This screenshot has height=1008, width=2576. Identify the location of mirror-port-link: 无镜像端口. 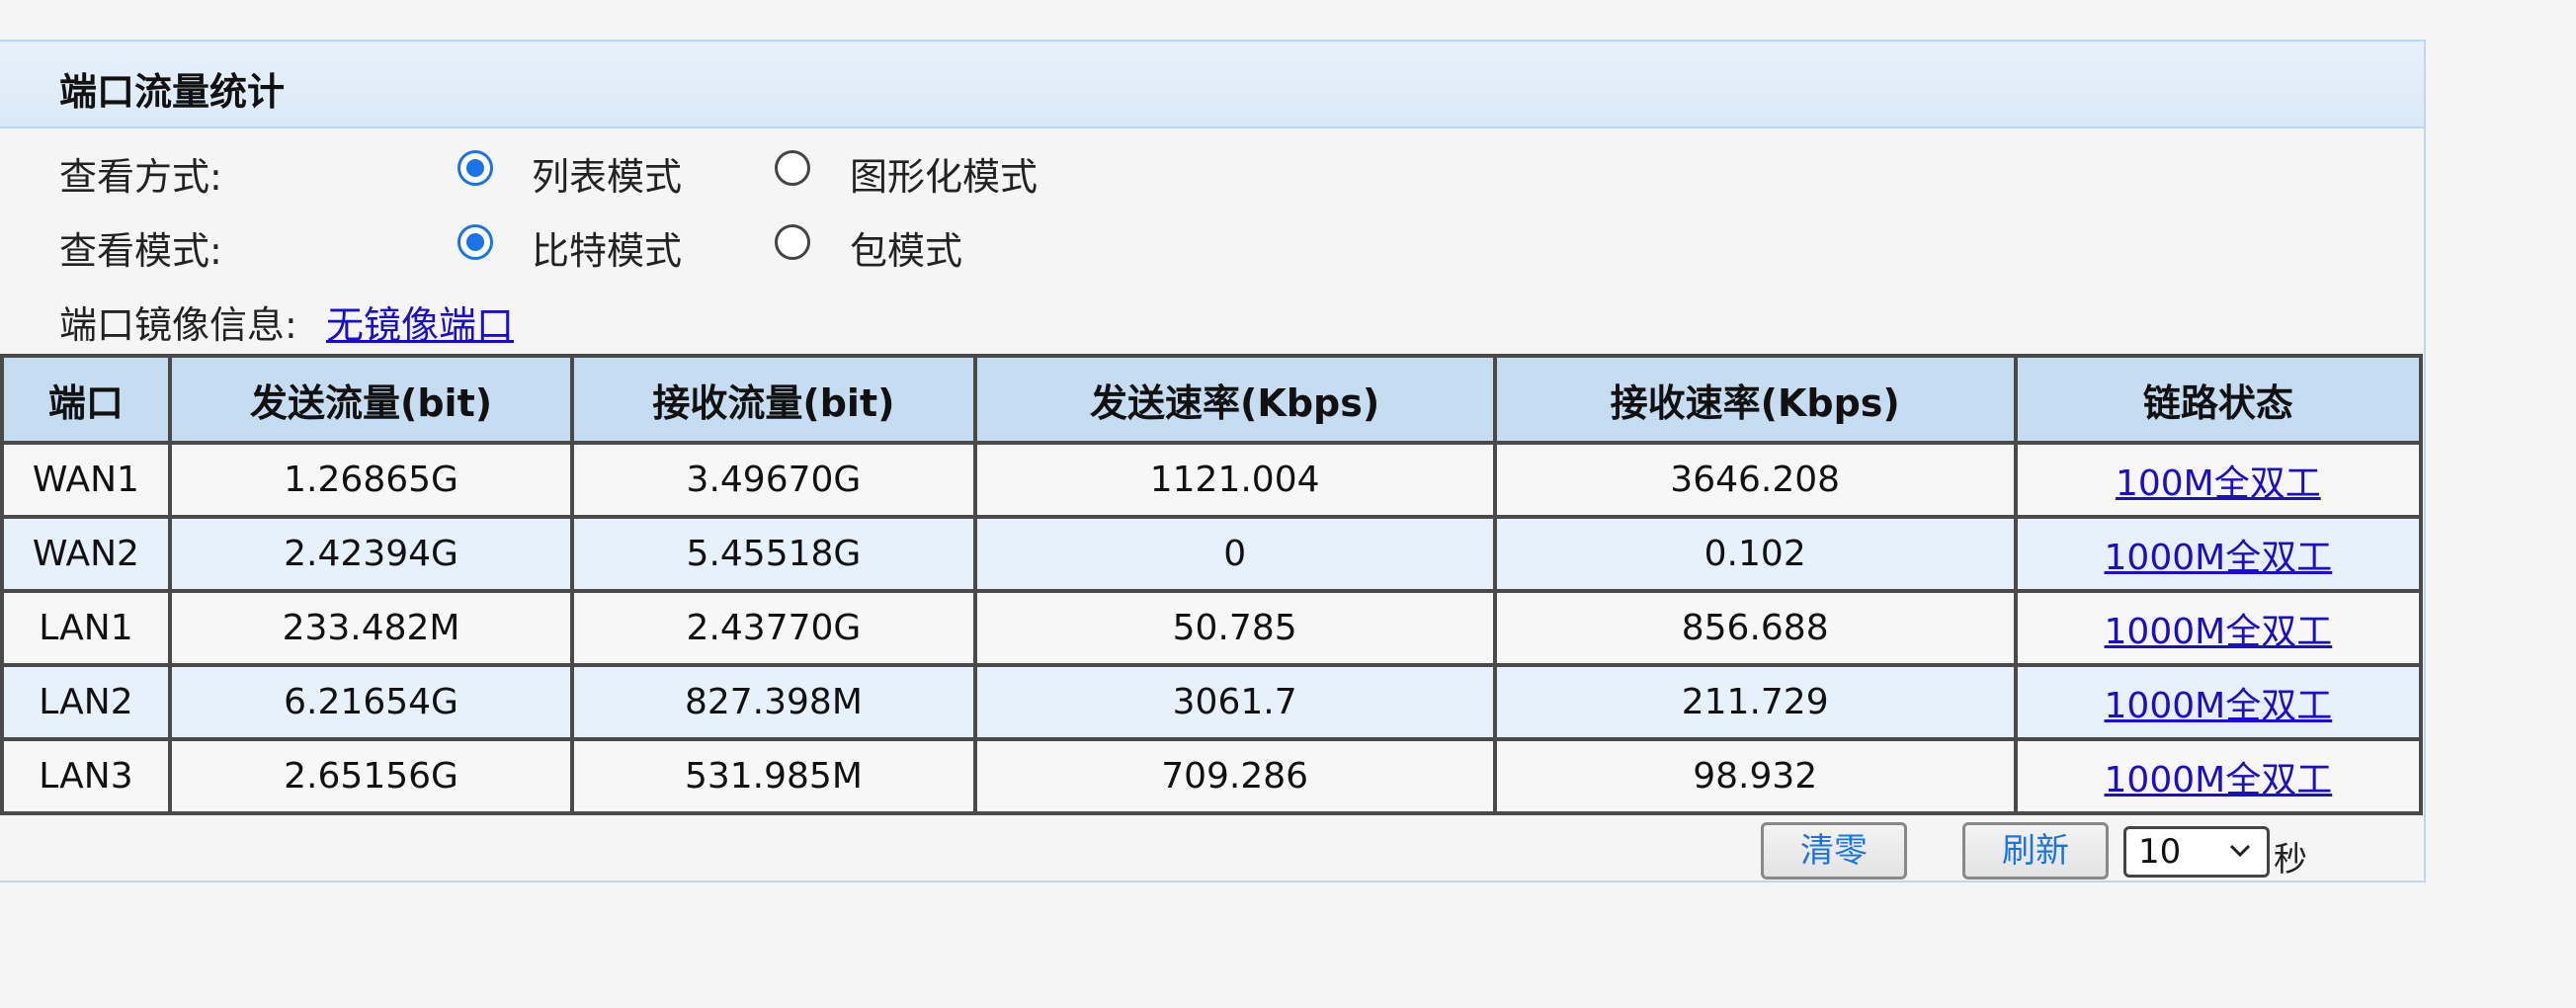
(420, 321).